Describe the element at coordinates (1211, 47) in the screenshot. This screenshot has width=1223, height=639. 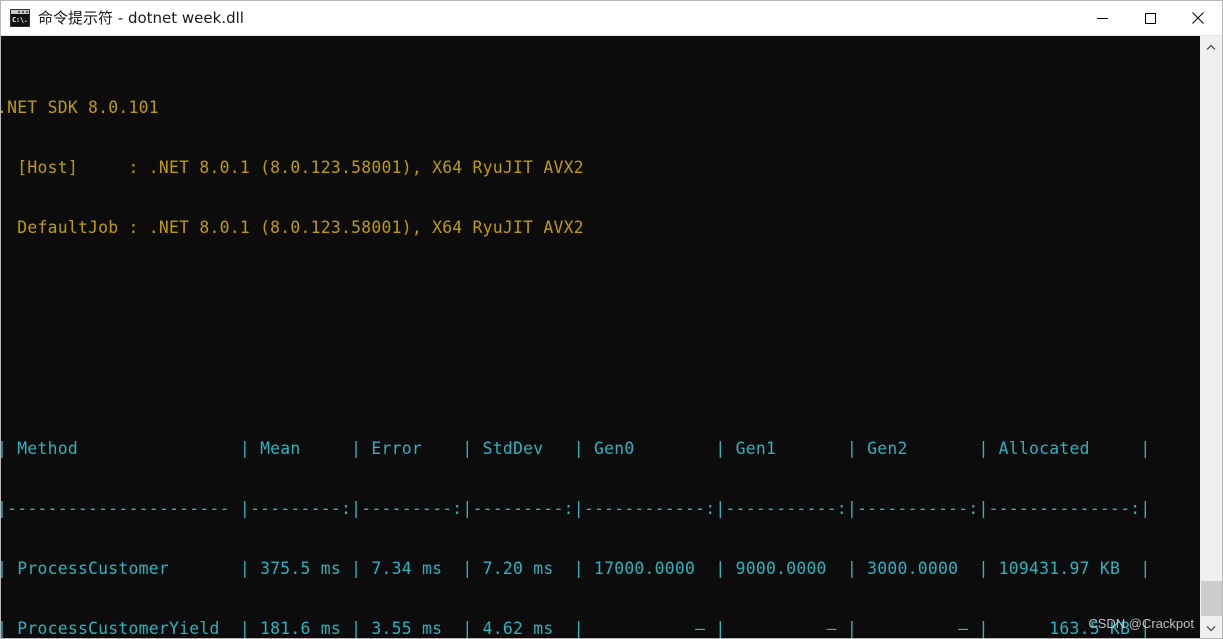
I see `chevron-up-icon` at that location.